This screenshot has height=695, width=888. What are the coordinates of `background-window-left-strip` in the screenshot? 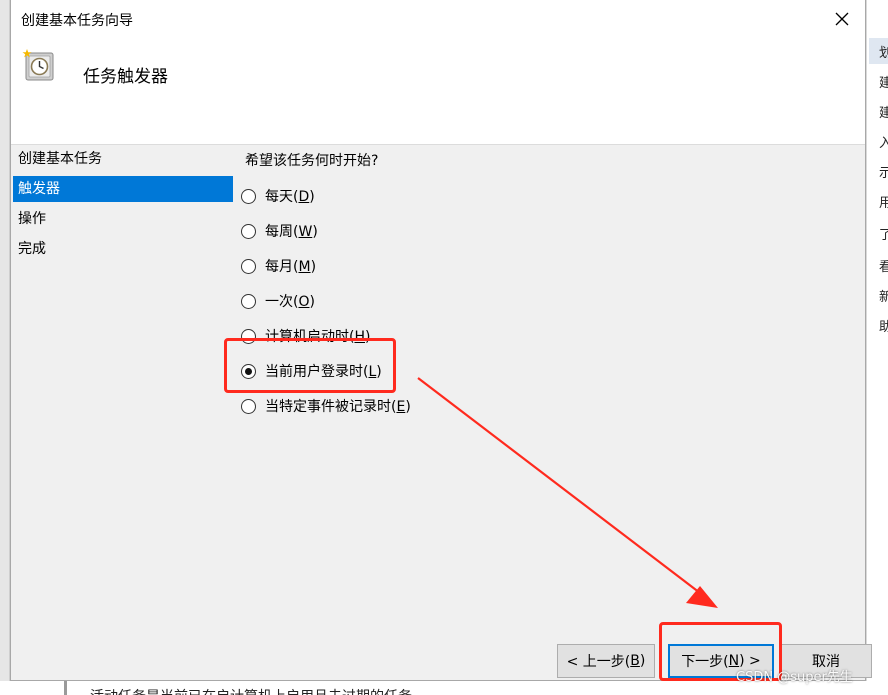 It's located at (5, 340).